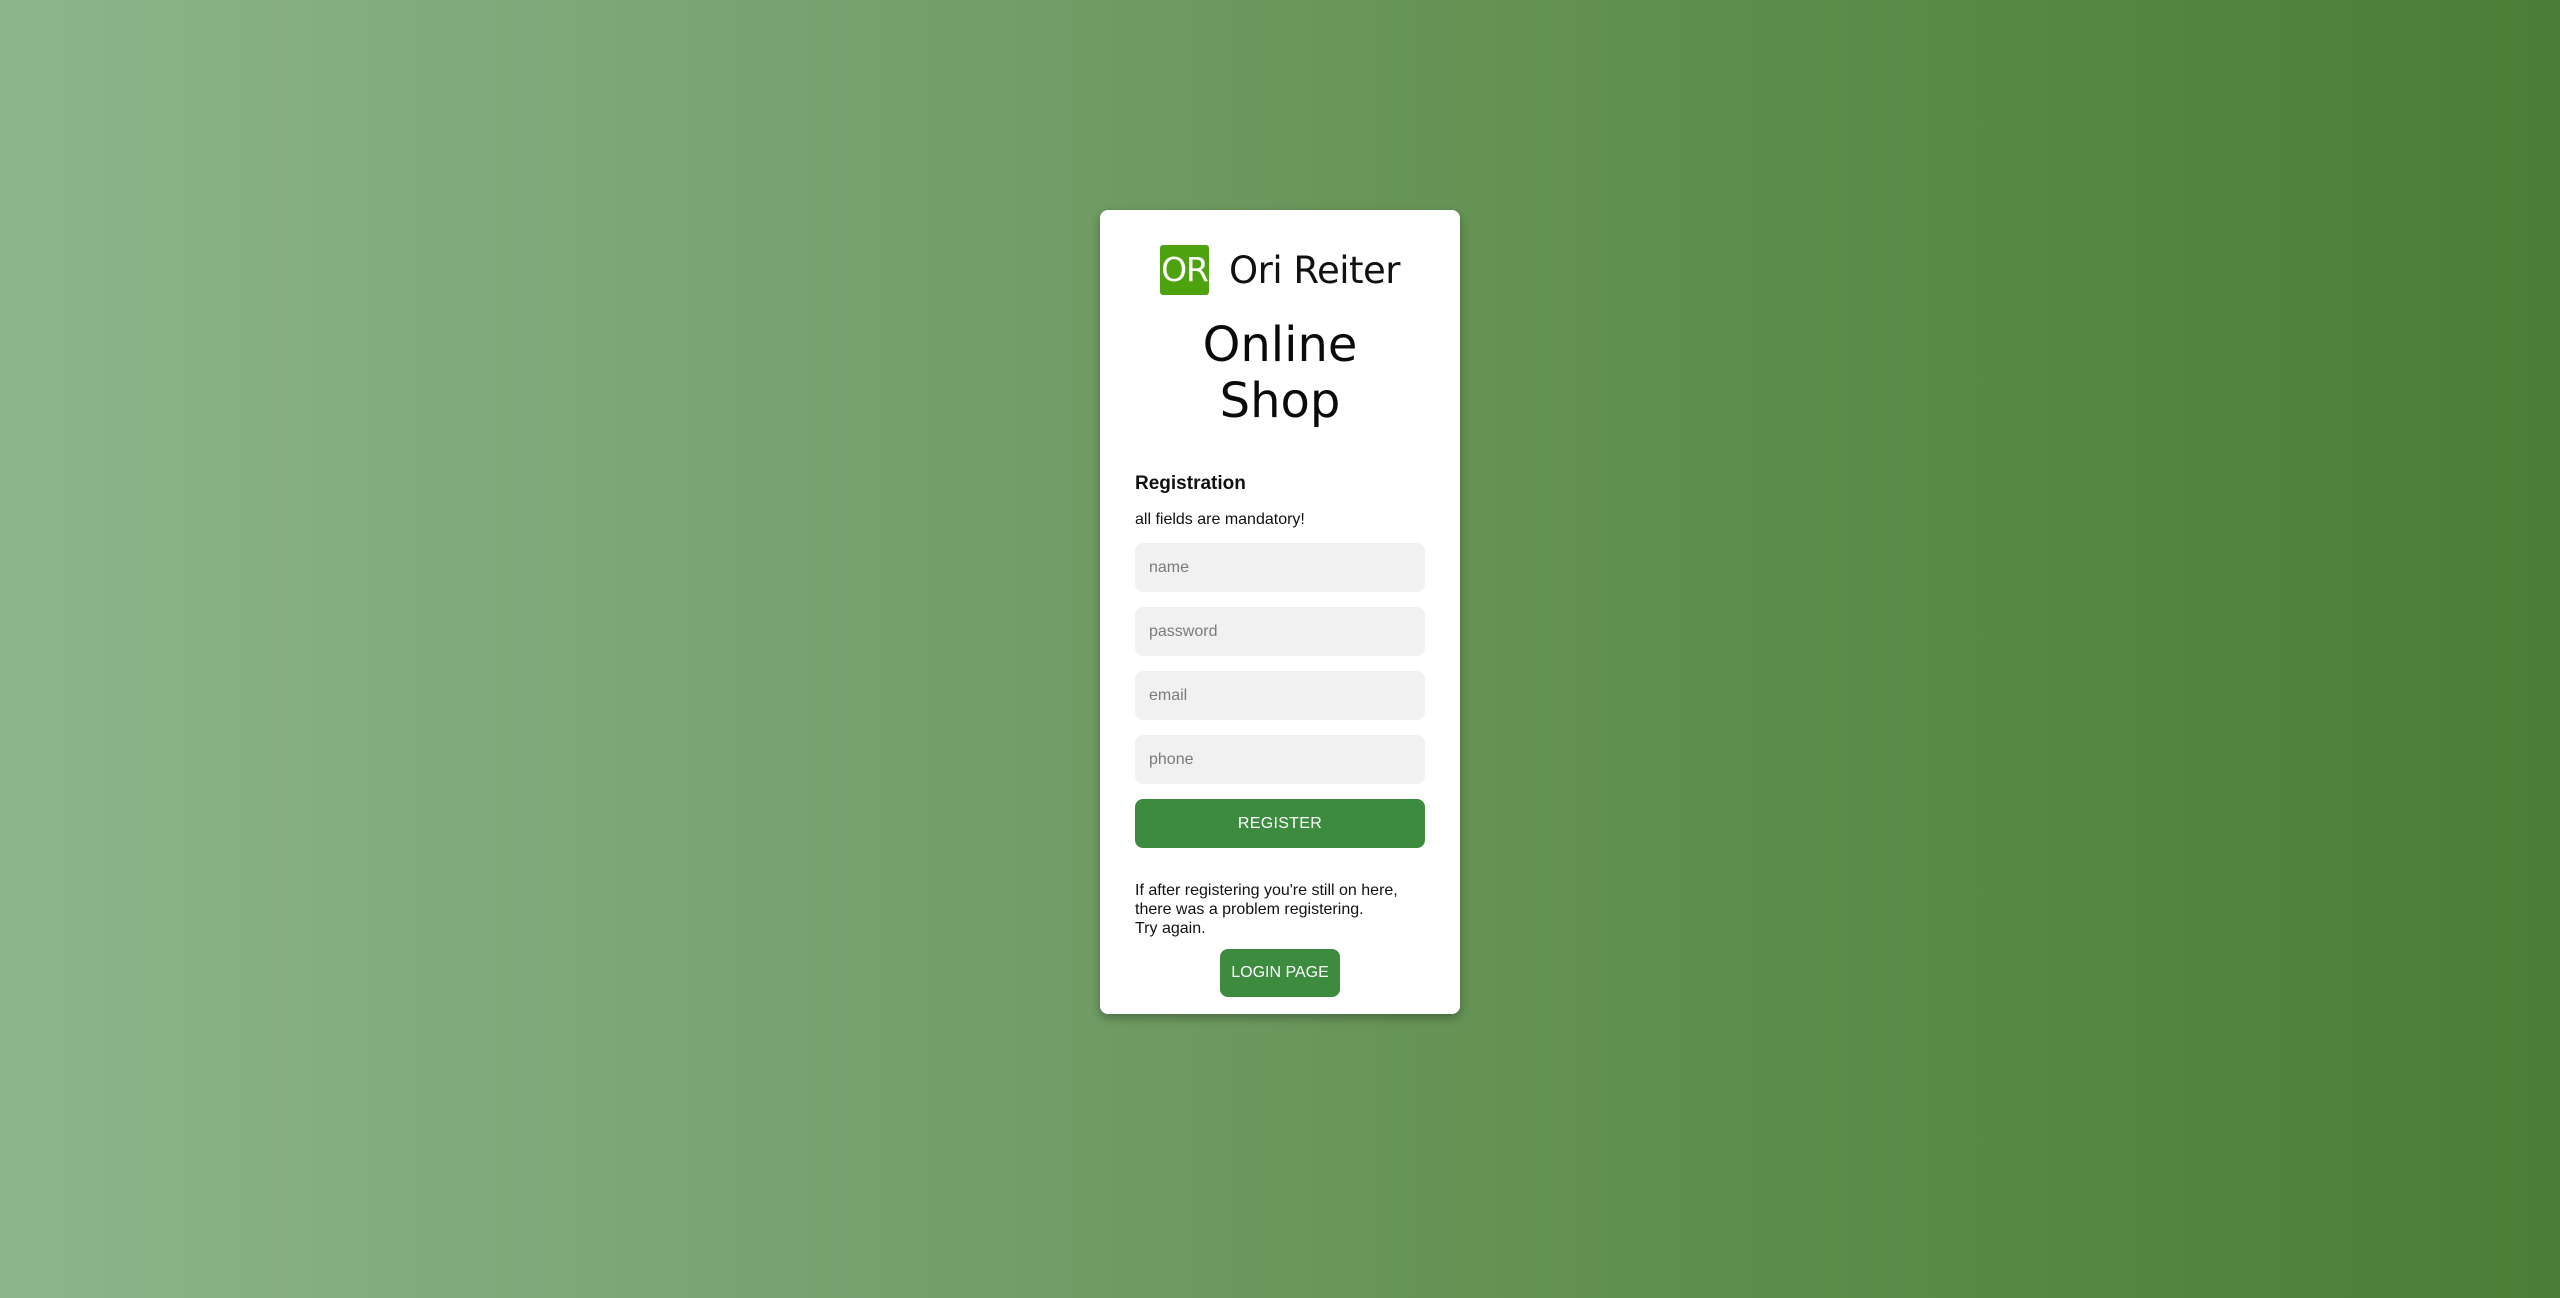  I want to click on page-title: Online Shop, so click(1280, 373).